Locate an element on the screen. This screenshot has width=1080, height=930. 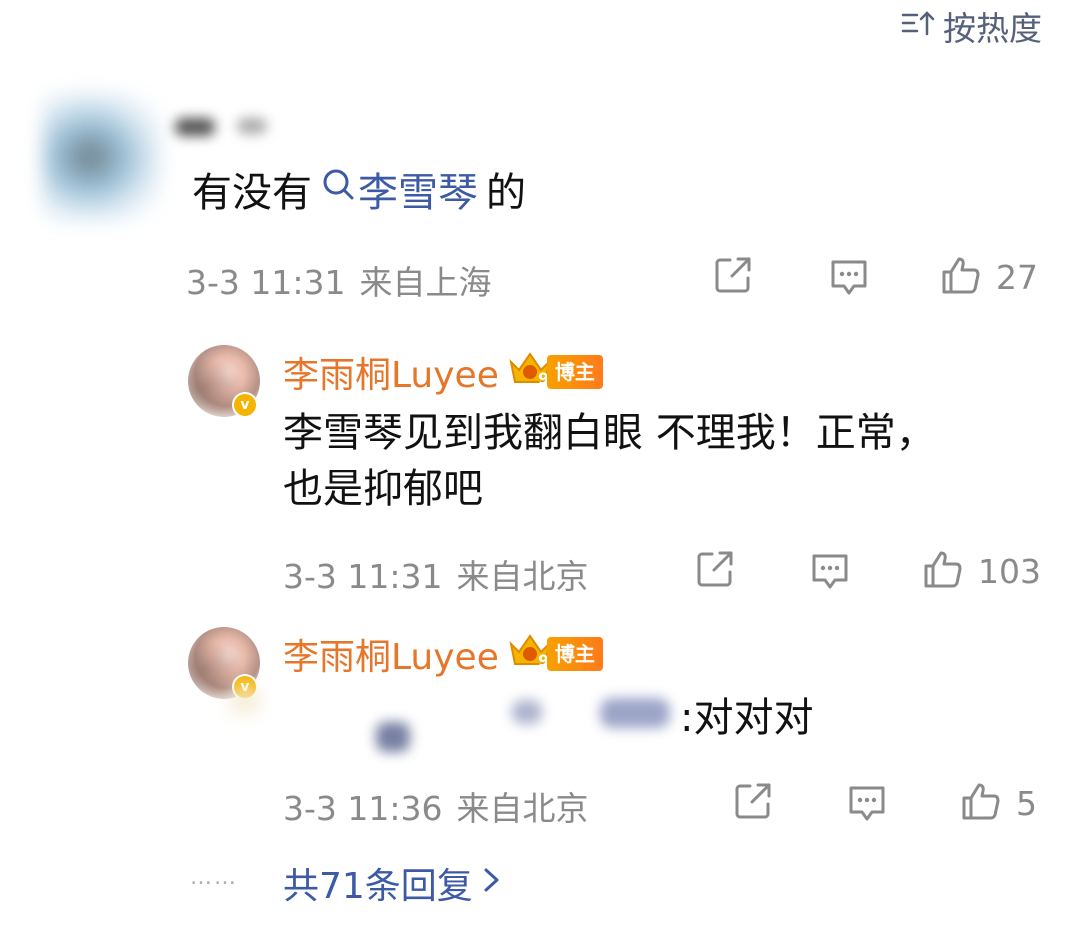
view-all-replies-link: 共71条回复 is located at coordinates (393, 883).